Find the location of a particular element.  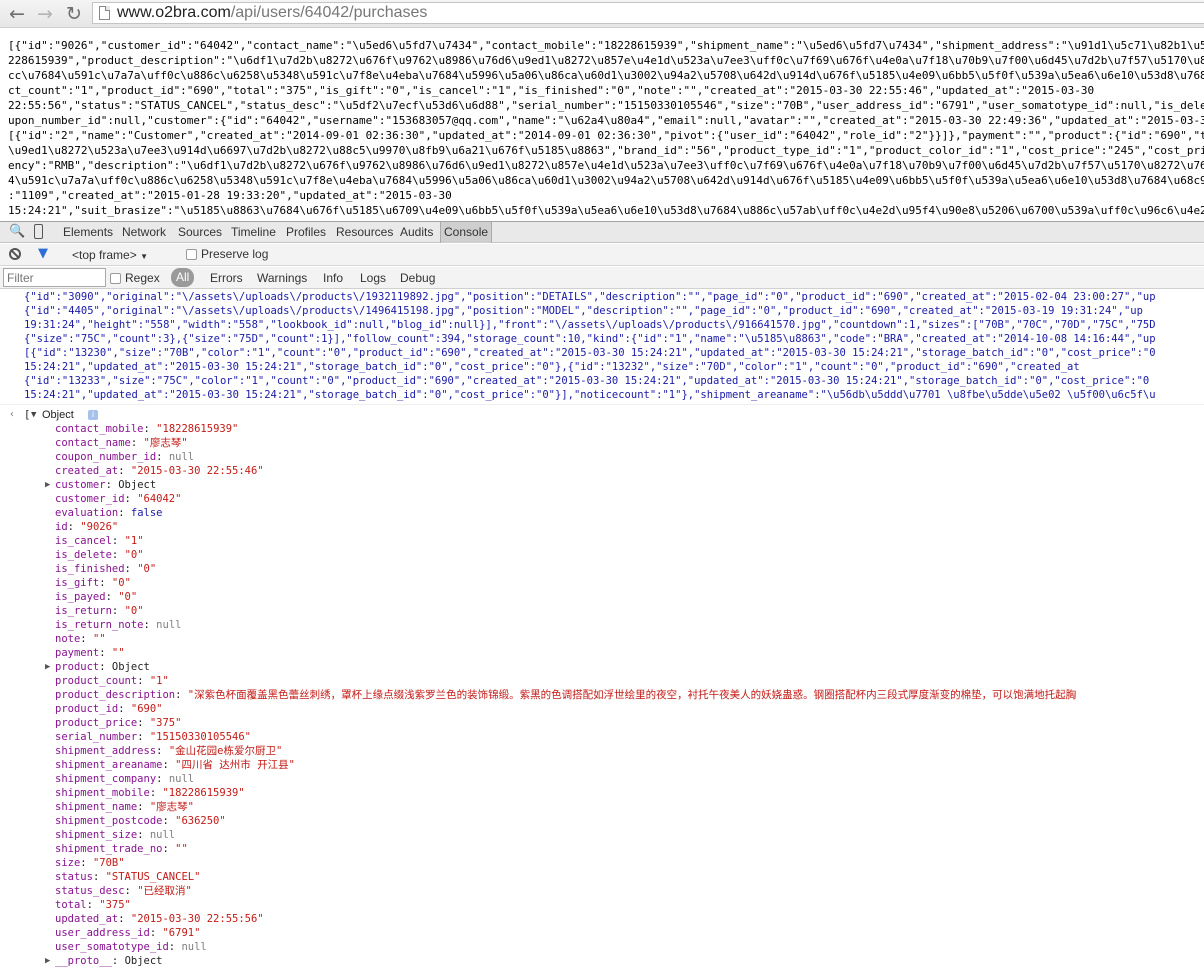

object-property-row: shipment_postcode: "636250" is located at coordinates (602, 821).